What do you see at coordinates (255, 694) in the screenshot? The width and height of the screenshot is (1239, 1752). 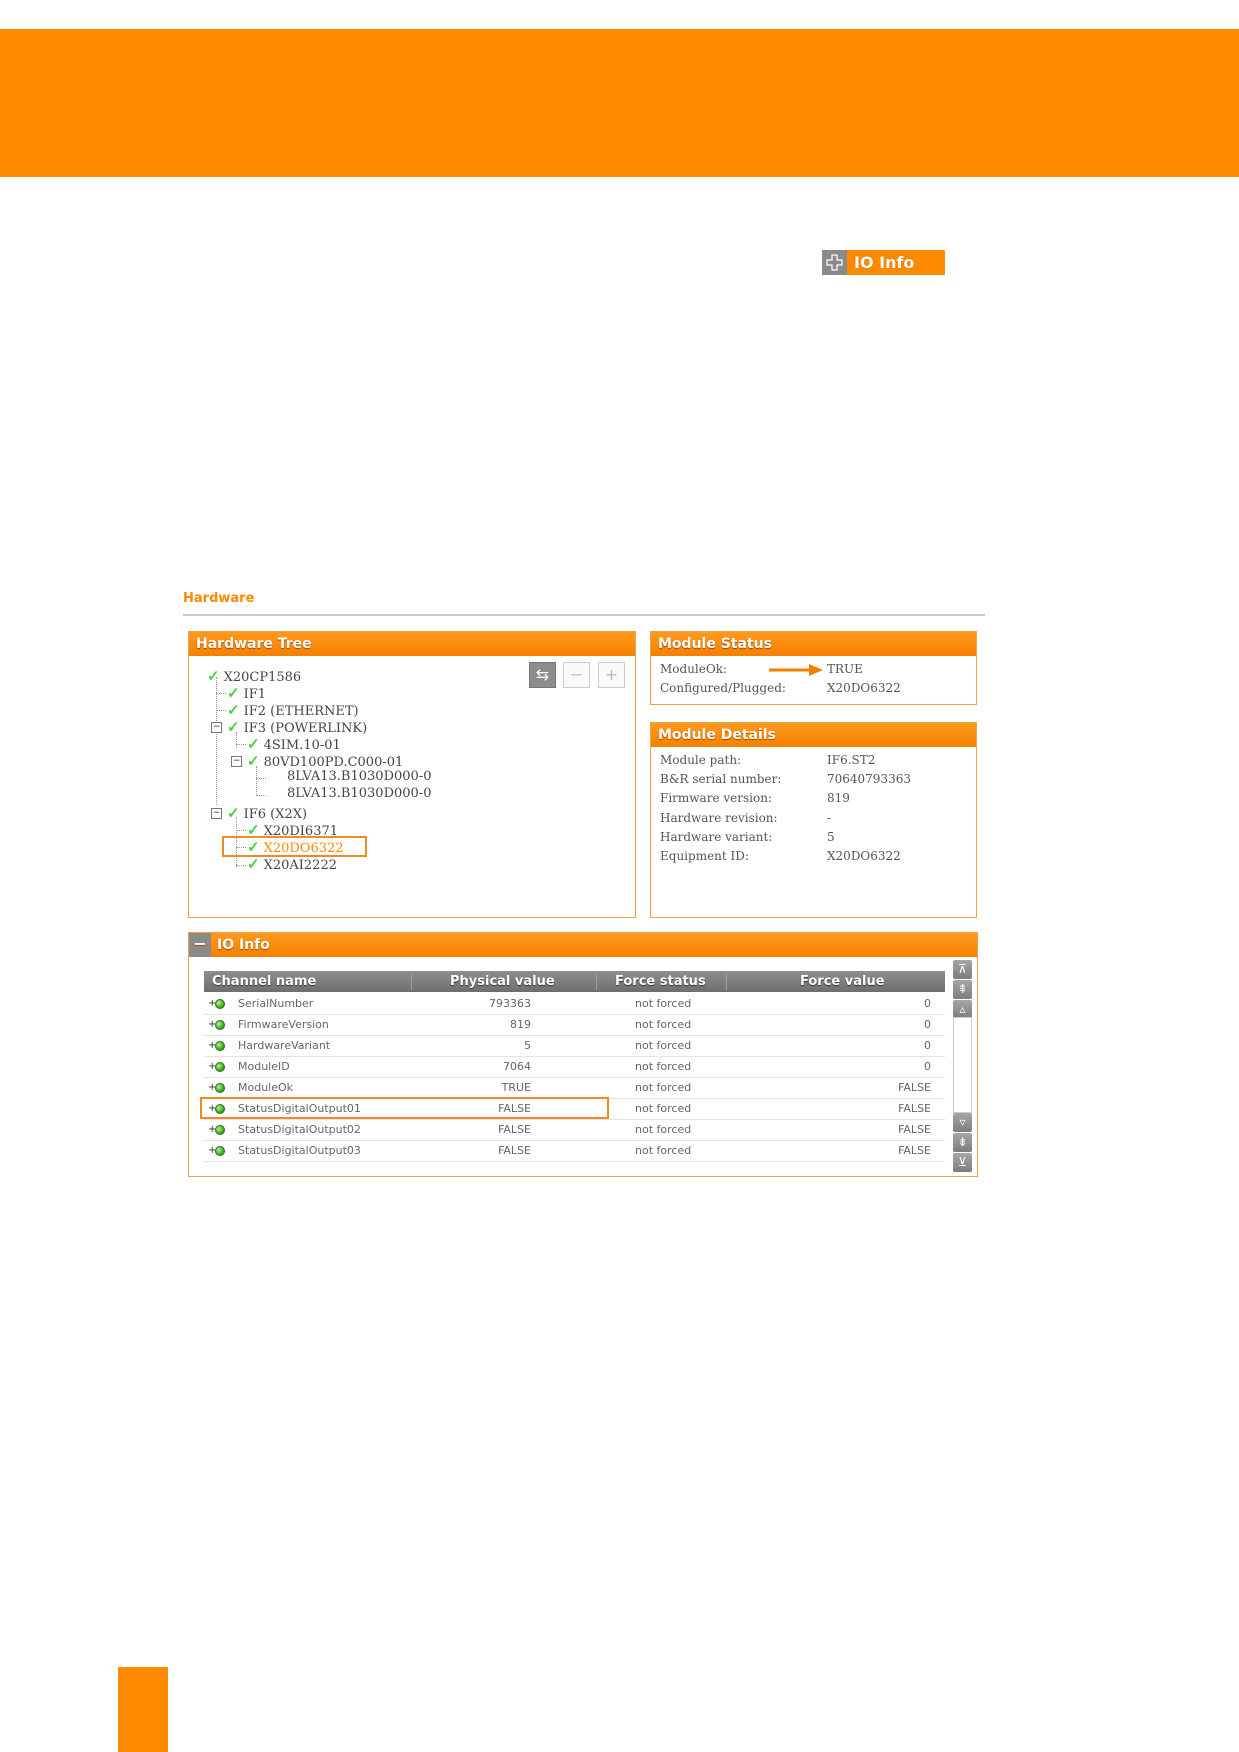 I see `tree-node-label: IF1` at bounding box center [255, 694].